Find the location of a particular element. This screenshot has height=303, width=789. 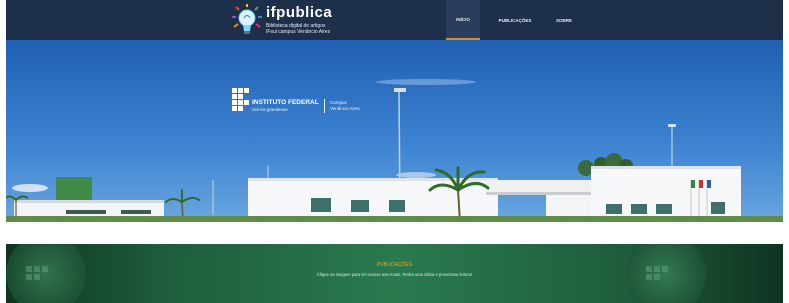

nav-publicacoes: PUBLICAÇÕES is located at coordinates (515, 20).